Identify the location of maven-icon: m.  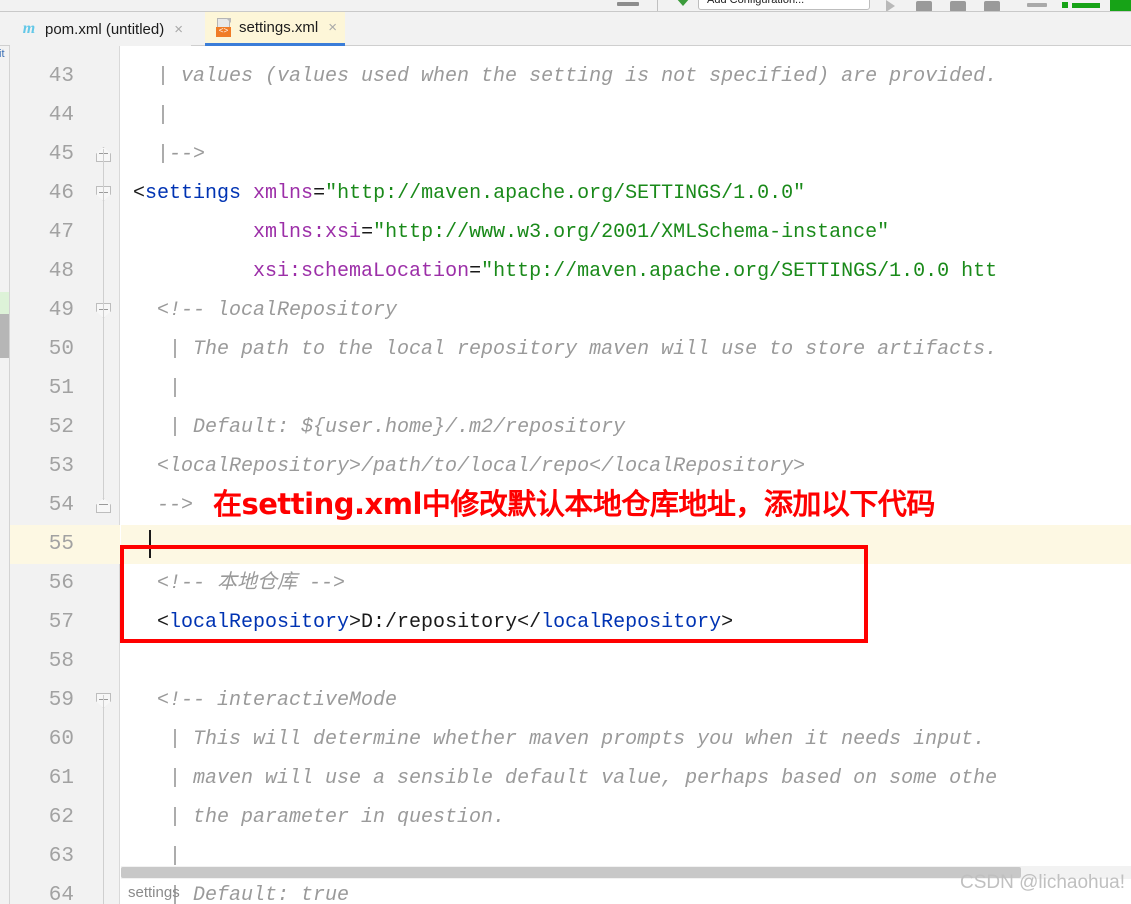
(29, 28).